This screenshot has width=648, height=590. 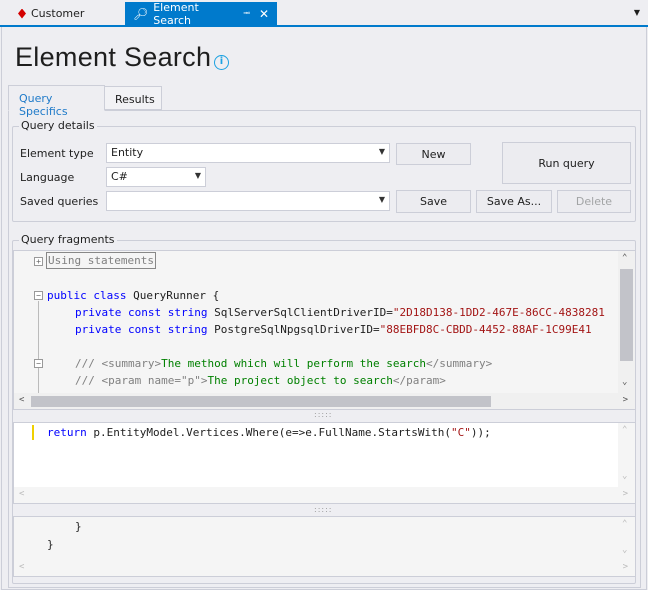 What do you see at coordinates (176, 13) in the screenshot?
I see `doc-tab-label: Element Search` at bounding box center [176, 13].